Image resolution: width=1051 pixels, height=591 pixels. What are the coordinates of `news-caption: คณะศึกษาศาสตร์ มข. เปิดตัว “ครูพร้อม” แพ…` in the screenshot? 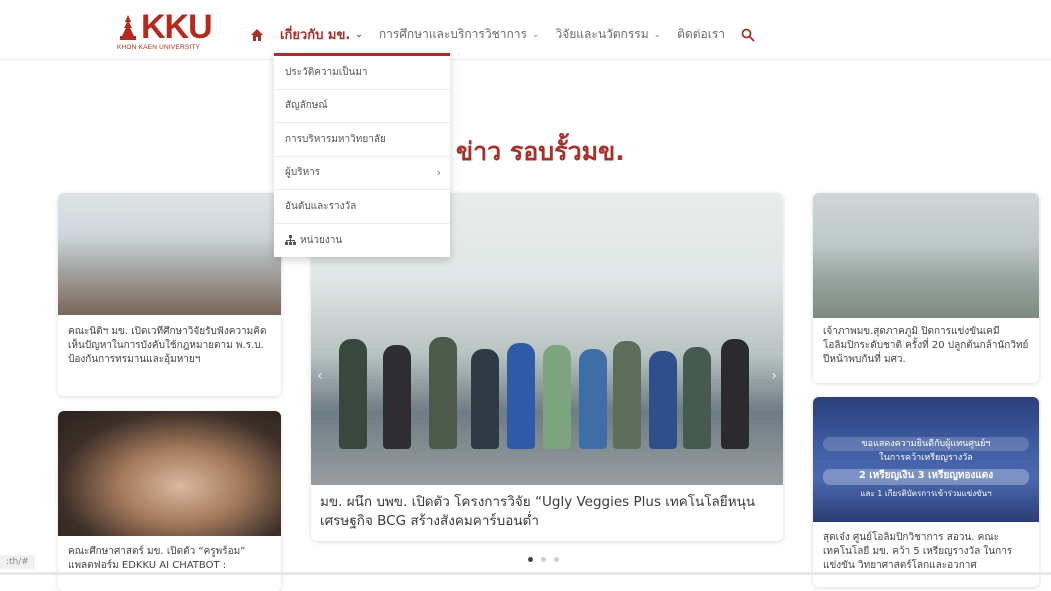 It's located at (157, 558).